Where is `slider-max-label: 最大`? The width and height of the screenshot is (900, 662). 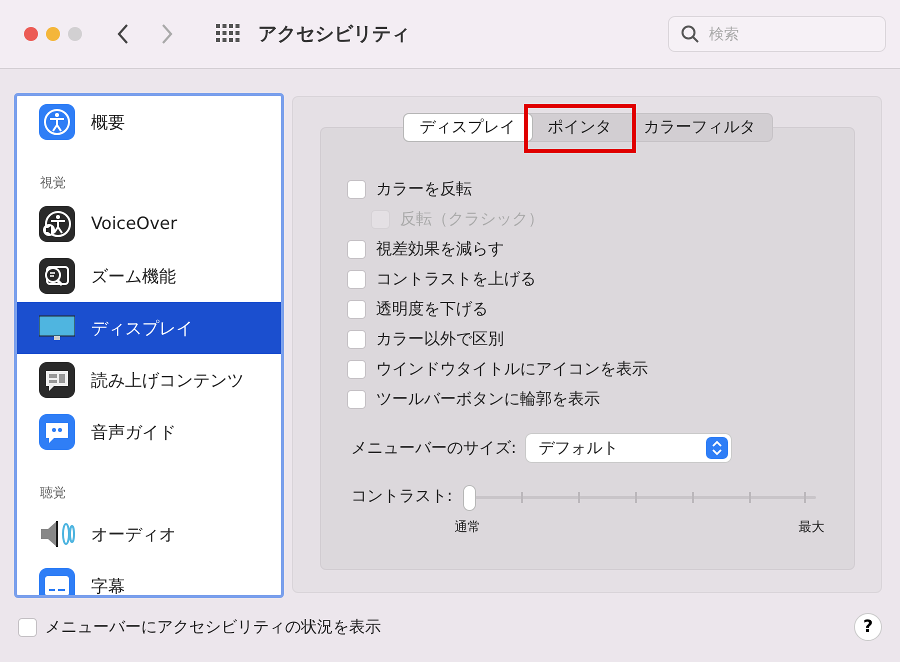
slider-max-label: 最大 is located at coordinates (811, 527).